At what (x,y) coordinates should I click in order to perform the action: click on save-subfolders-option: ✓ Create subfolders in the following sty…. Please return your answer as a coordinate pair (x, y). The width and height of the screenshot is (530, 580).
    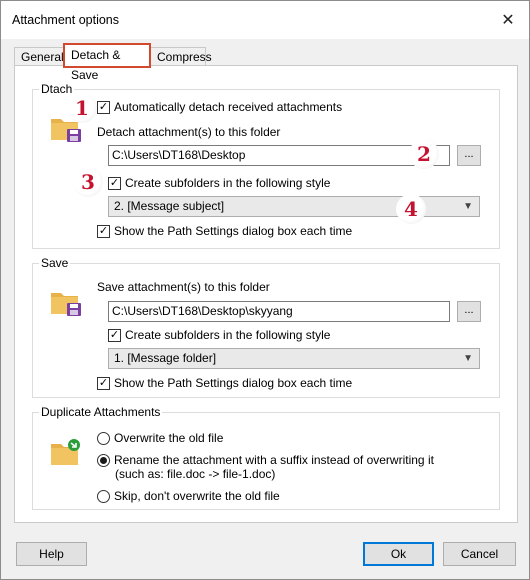
    Looking at the image, I should click on (219, 335).